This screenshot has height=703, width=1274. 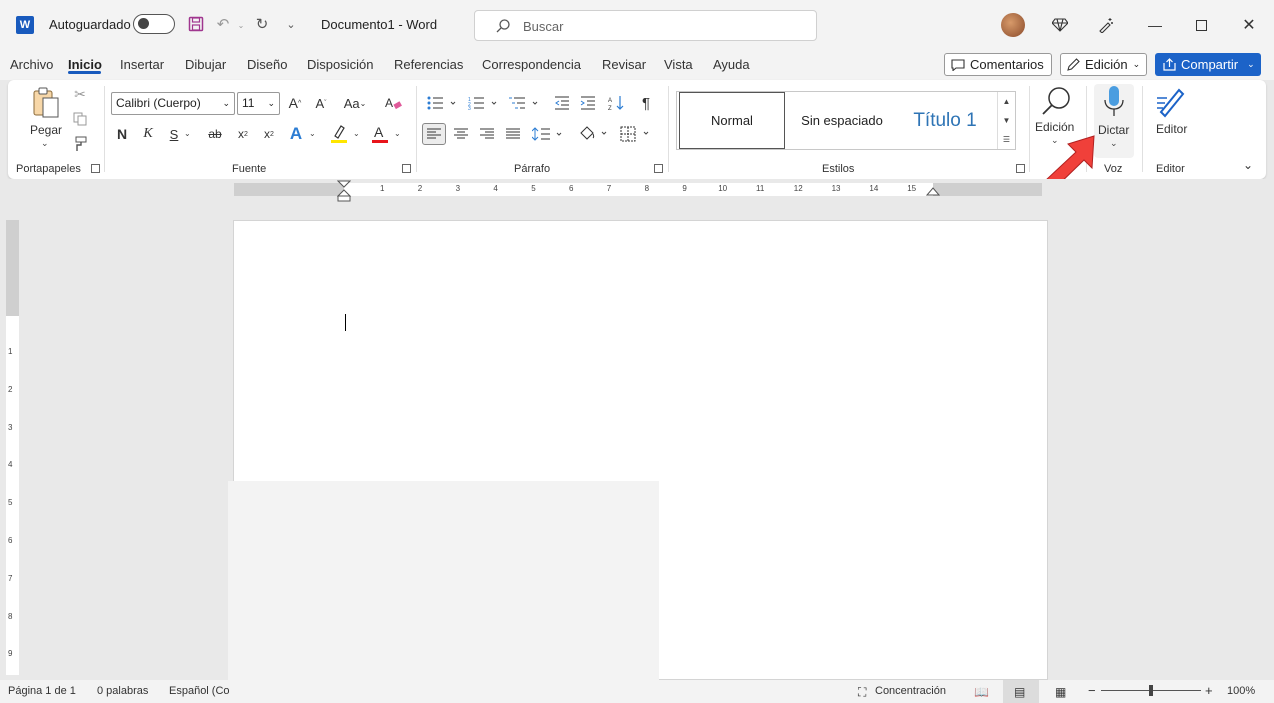 I want to click on style-heading-1: Título 1, so click(x=945, y=120).